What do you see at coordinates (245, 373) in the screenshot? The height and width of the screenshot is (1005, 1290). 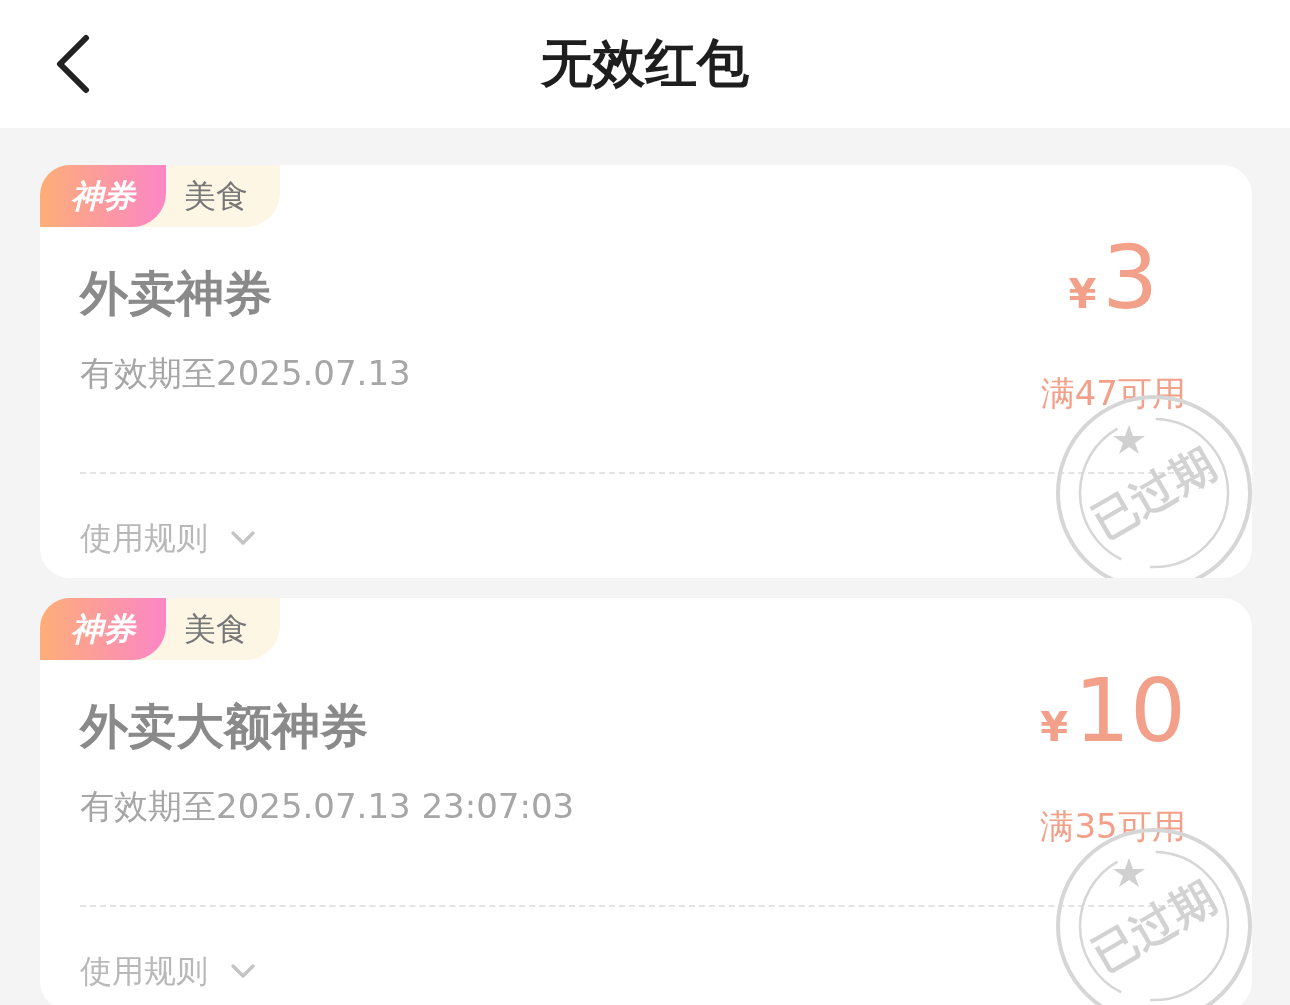 I see `validity-text: 有效期至2025.07.13` at bounding box center [245, 373].